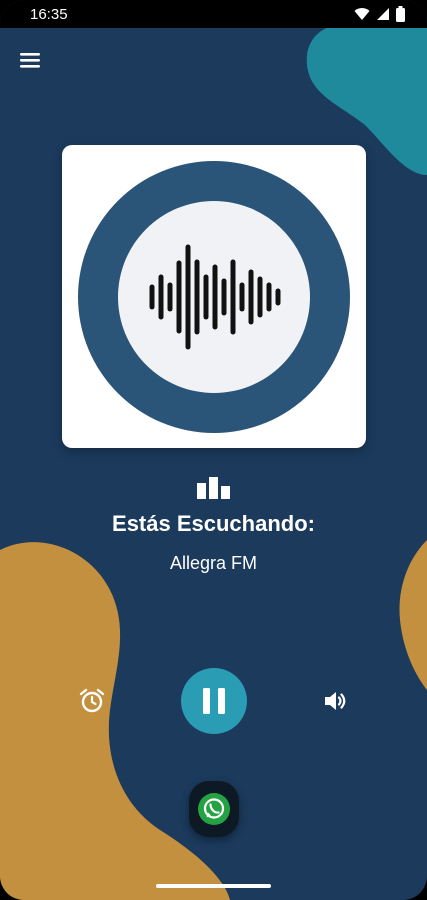 Image resolution: width=427 pixels, height=900 pixels. I want to click on pause-icon, so click(214, 701).